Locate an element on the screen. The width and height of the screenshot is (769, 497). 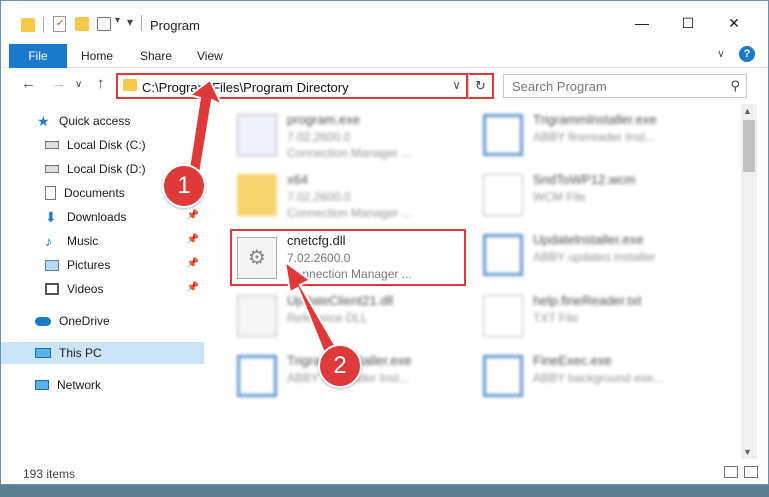
minimize-button: — is located at coordinates (642, 23).